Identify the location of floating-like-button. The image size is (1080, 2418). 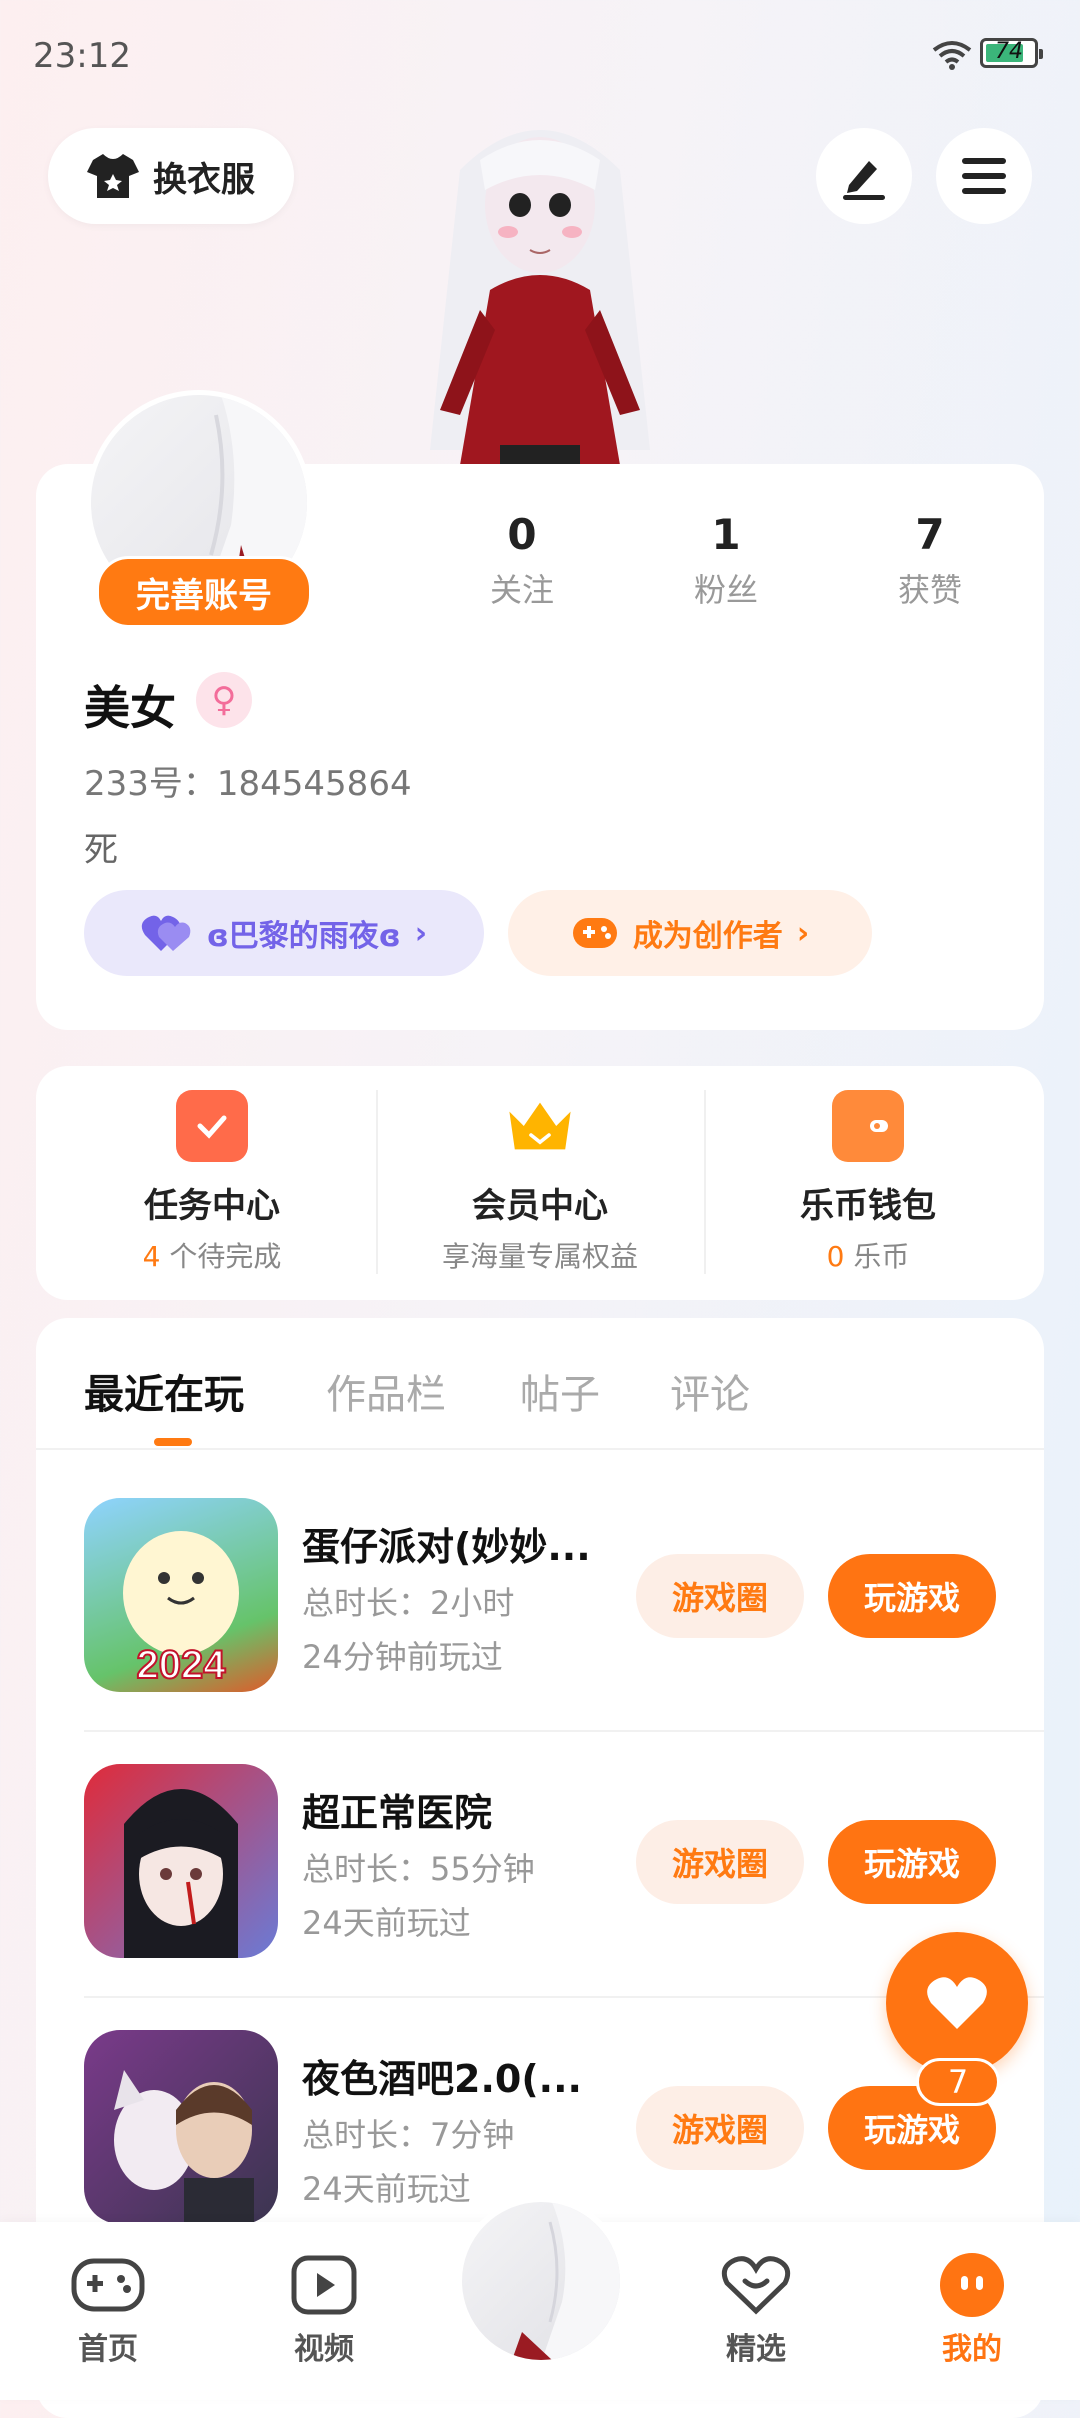
(957, 2003).